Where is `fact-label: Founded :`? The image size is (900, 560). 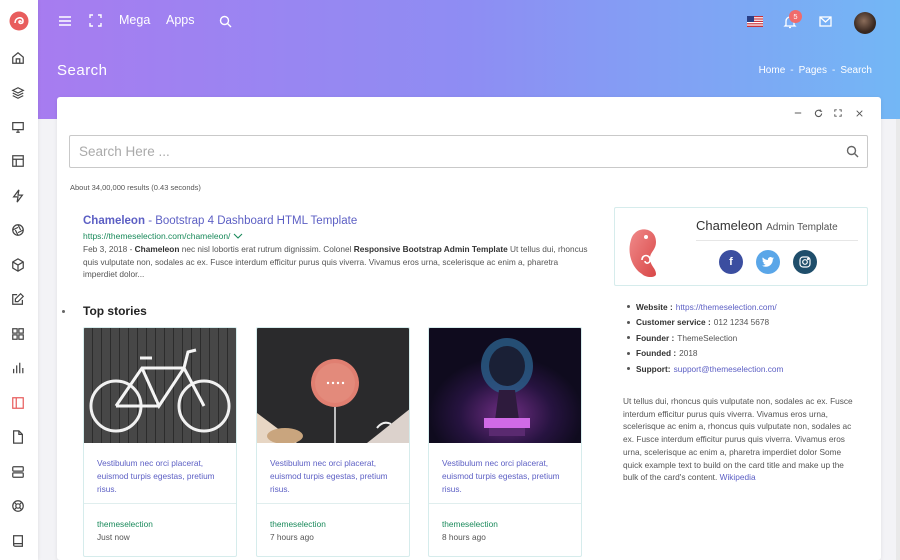
fact-label: Founded : is located at coordinates (656, 353).